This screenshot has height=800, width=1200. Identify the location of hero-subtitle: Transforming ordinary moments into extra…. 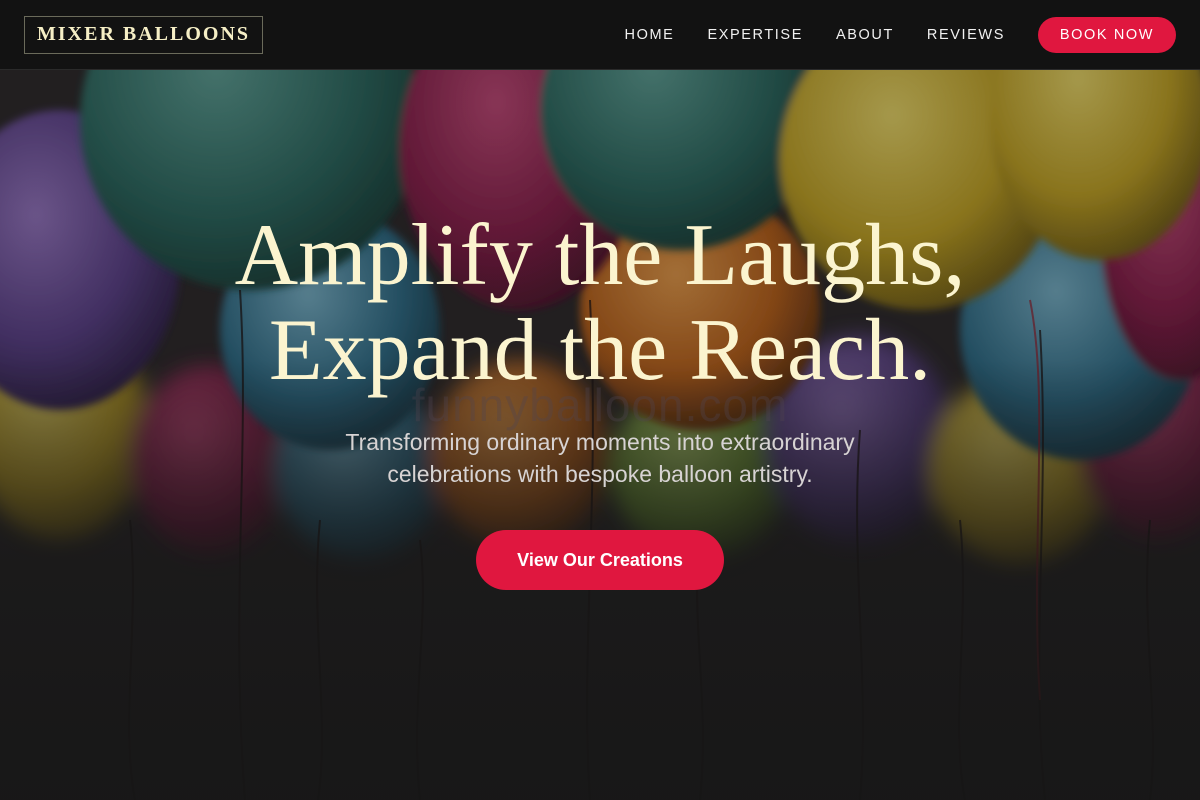
(600, 458).